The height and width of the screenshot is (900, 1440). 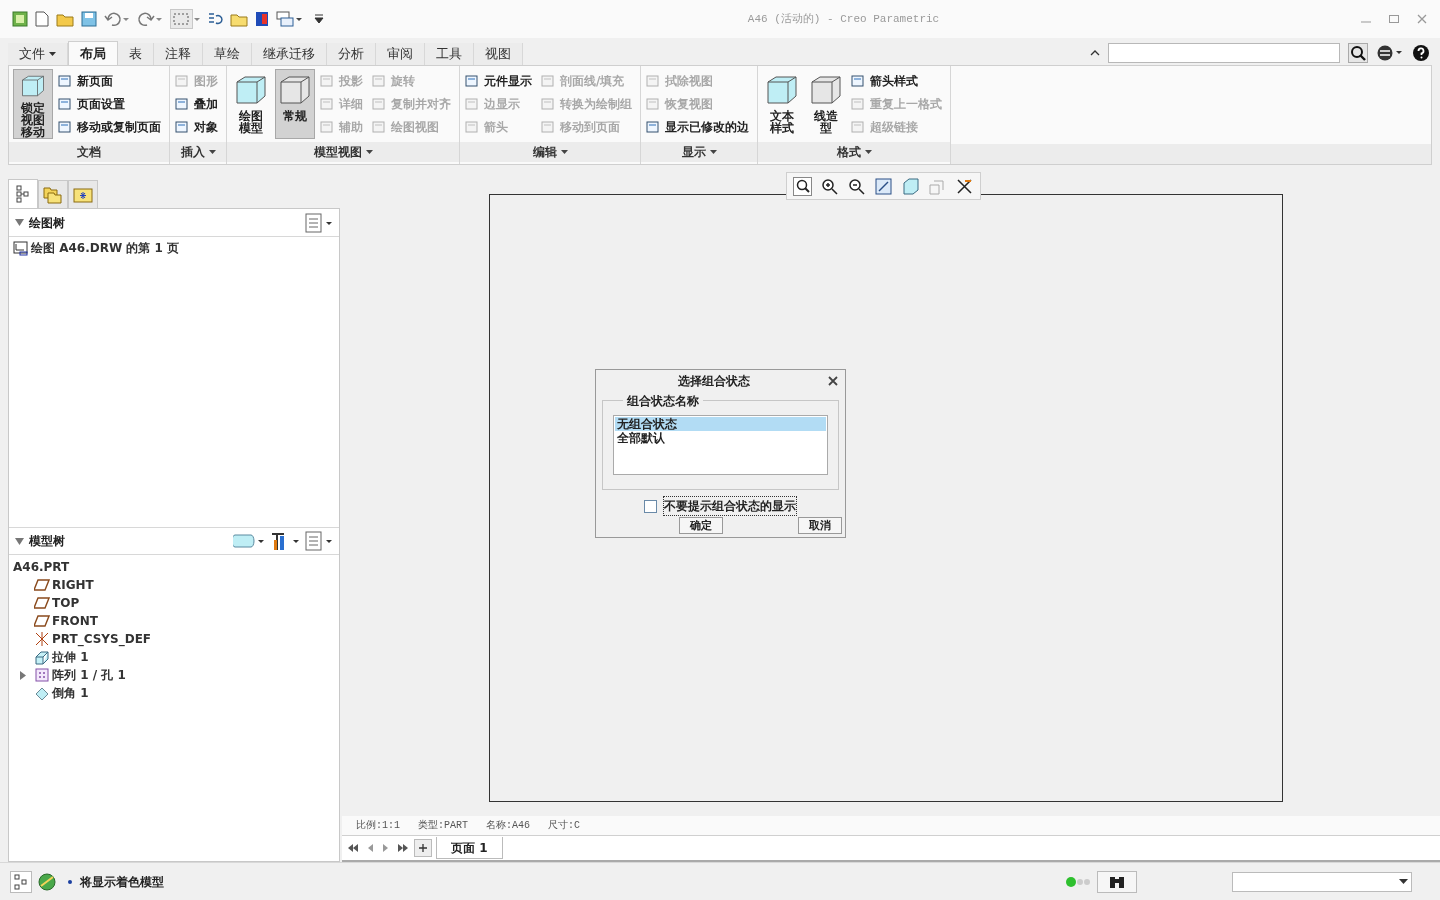 What do you see at coordinates (910, 186) in the screenshot?
I see `cube-icon` at bounding box center [910, 186].